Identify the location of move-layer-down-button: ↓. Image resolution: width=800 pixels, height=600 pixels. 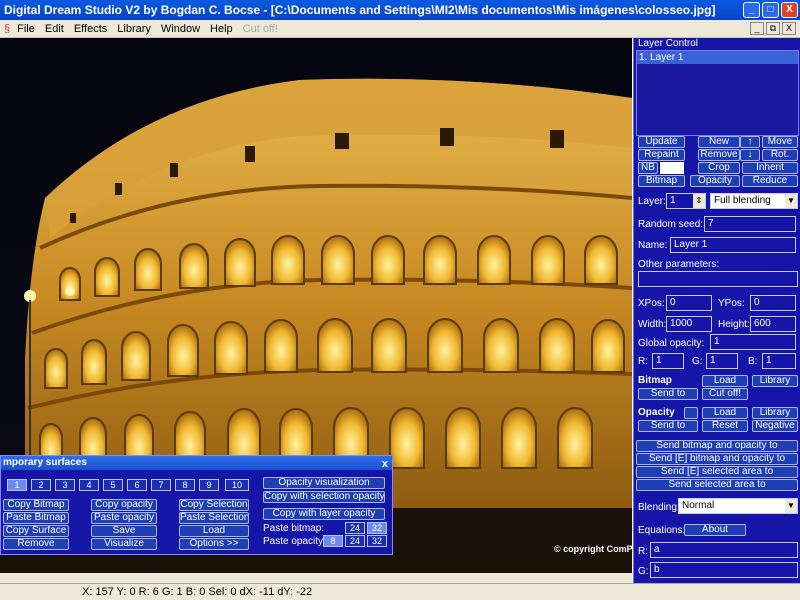
(750, 155).